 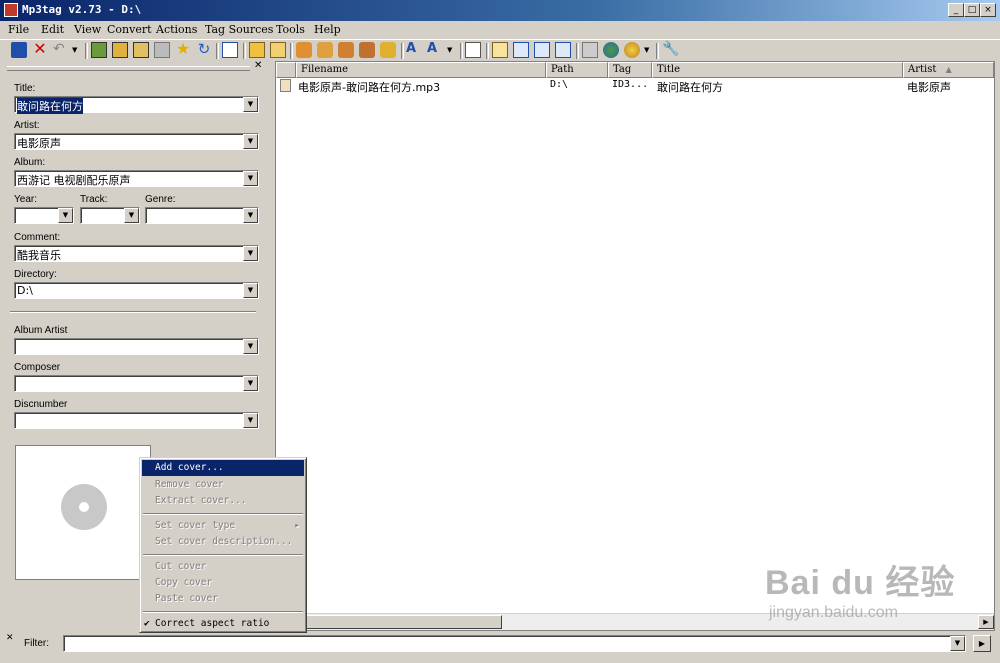 What do you see at coordinates (388, 50) in the screenshot?
I see `autonumber-icon` at bounding box center [388, 50].